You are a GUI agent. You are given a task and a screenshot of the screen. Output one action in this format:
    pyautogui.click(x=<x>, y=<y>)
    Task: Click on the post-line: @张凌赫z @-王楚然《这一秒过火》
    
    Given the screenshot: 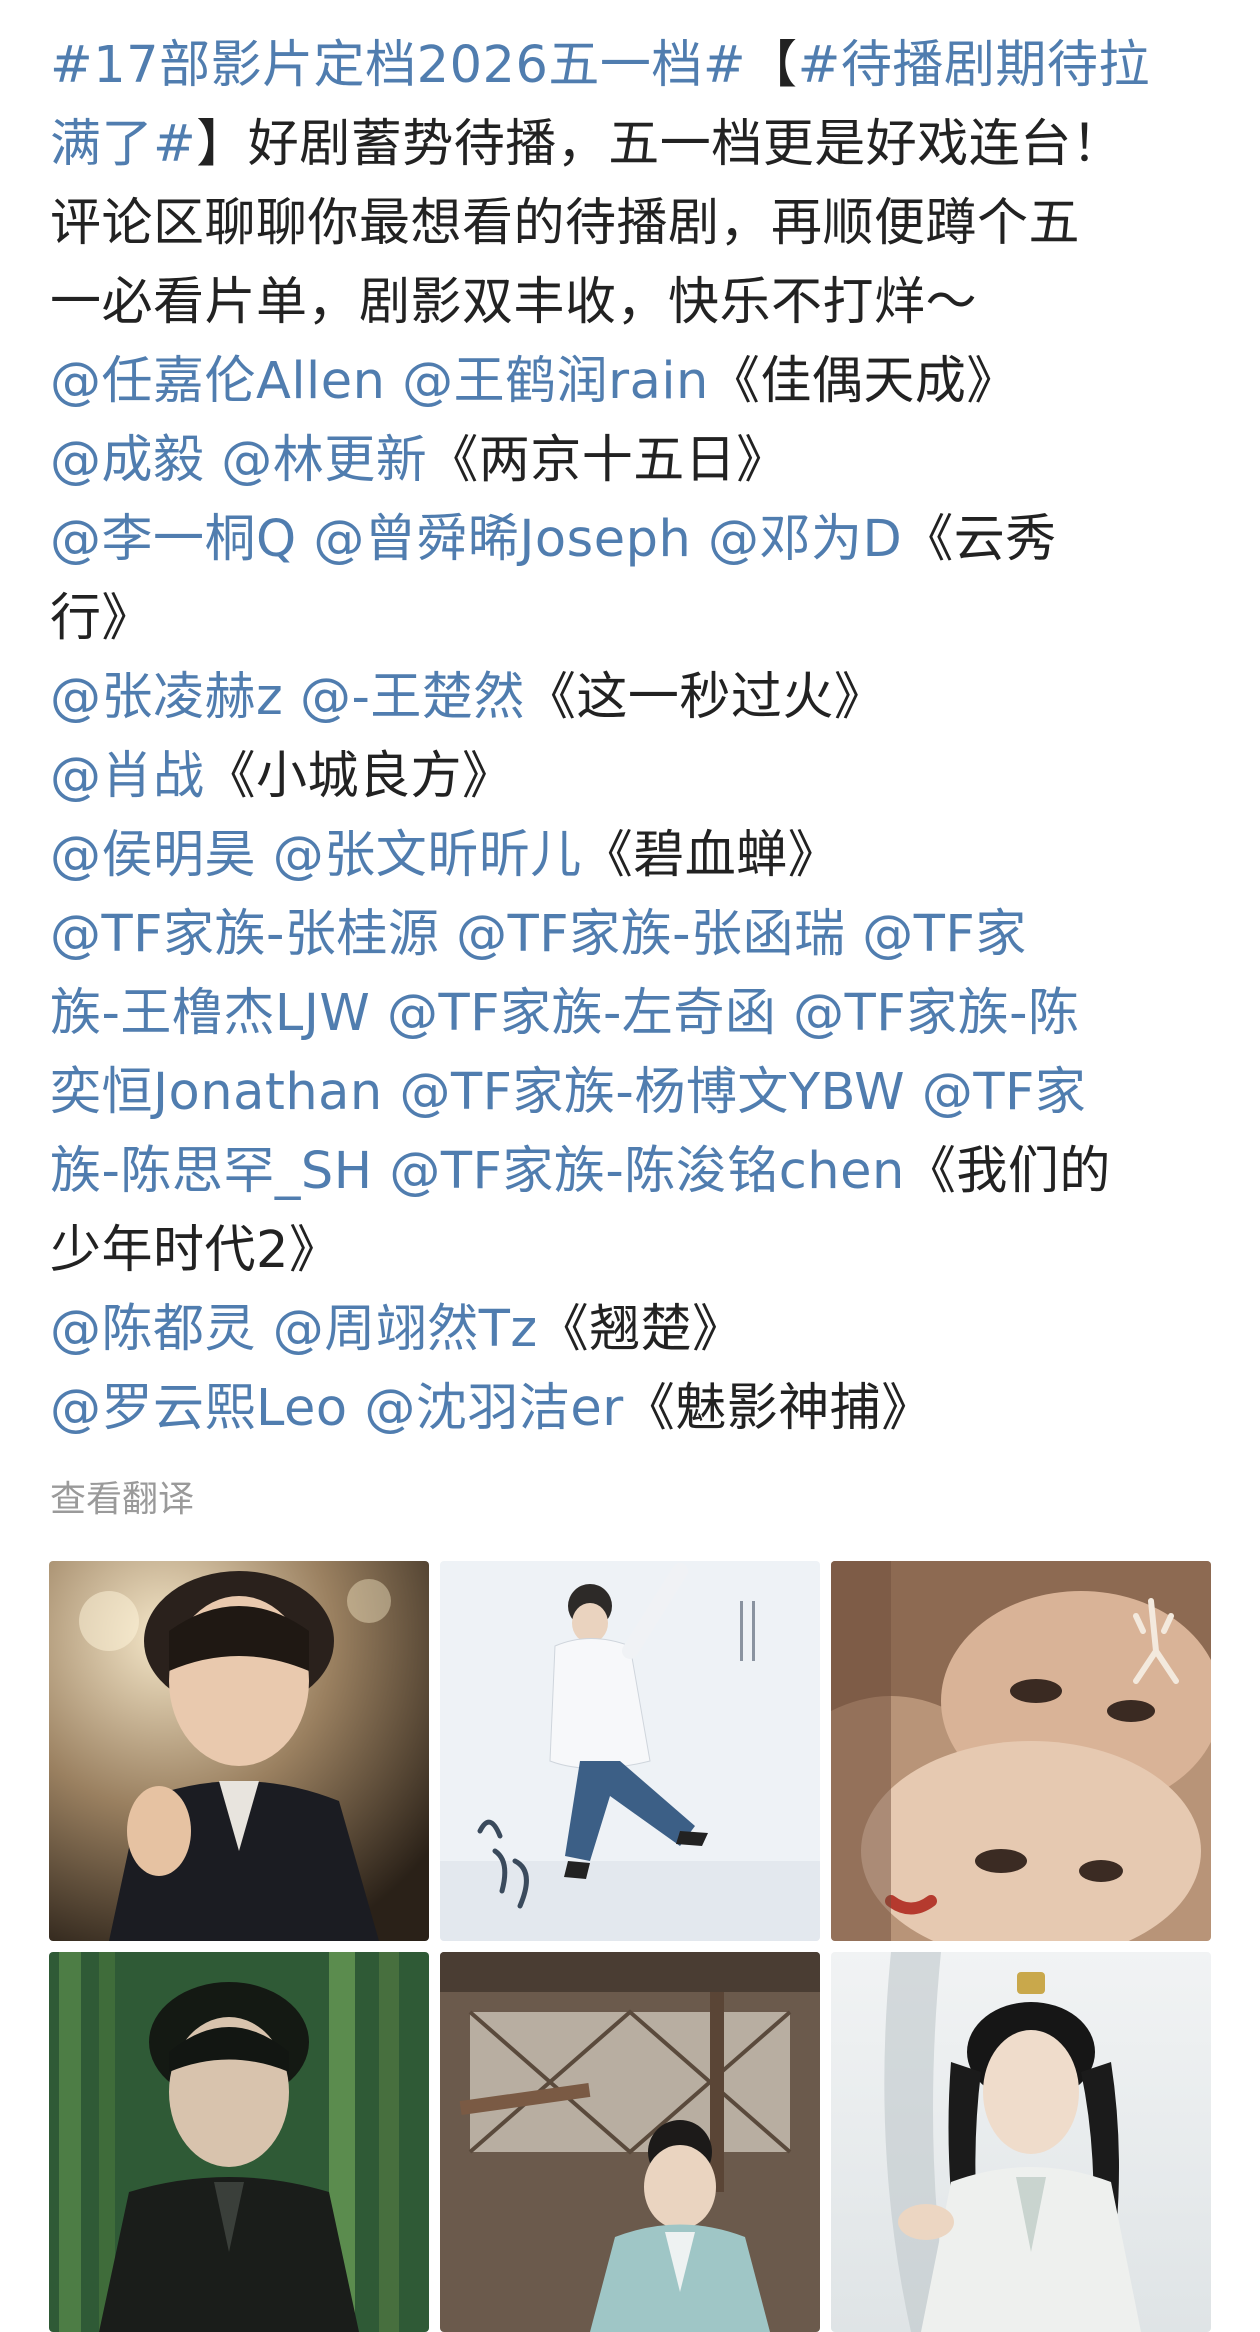 What is the action you would take?
    pyautogui.click(x=635, y=697)
    